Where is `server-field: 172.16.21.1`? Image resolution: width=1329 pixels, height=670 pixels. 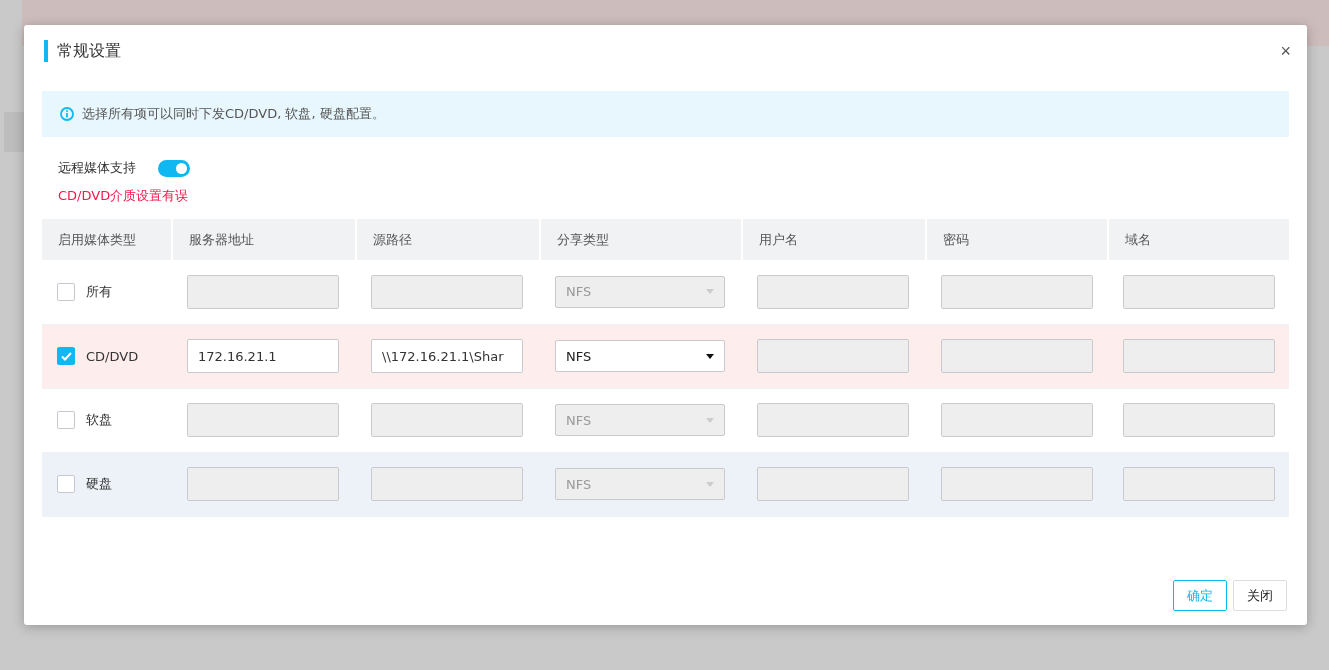 server-field: 172.16.21.1 is located at coordinates (263, 356).